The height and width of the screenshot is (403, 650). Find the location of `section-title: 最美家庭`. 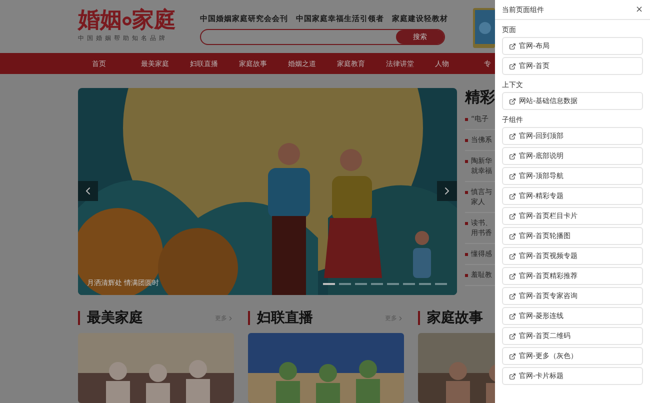

section-title: 最美家庭 is located at coordinates (115, 318).